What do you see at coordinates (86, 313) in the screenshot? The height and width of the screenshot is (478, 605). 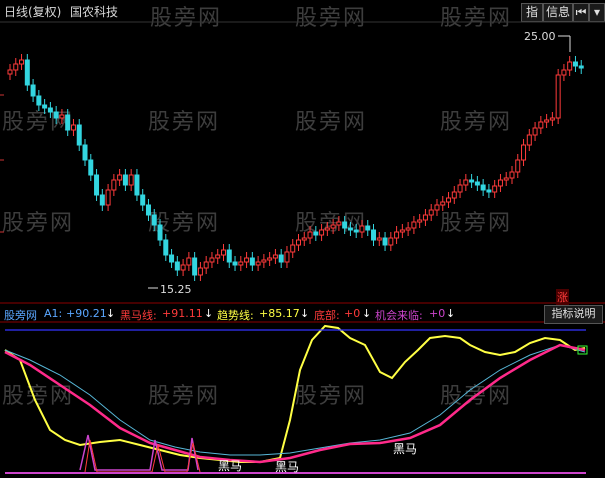 I see `a1-value: +90.21` at bounding box center [86, 313].